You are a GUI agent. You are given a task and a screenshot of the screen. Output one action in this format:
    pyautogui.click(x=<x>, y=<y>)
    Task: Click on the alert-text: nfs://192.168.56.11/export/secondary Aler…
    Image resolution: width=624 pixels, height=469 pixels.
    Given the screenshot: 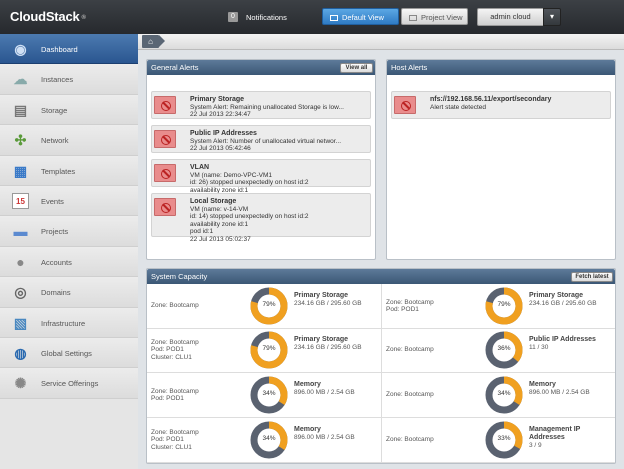 What is the action you would take?
    pyautogui.click(x=490, y=103)
    